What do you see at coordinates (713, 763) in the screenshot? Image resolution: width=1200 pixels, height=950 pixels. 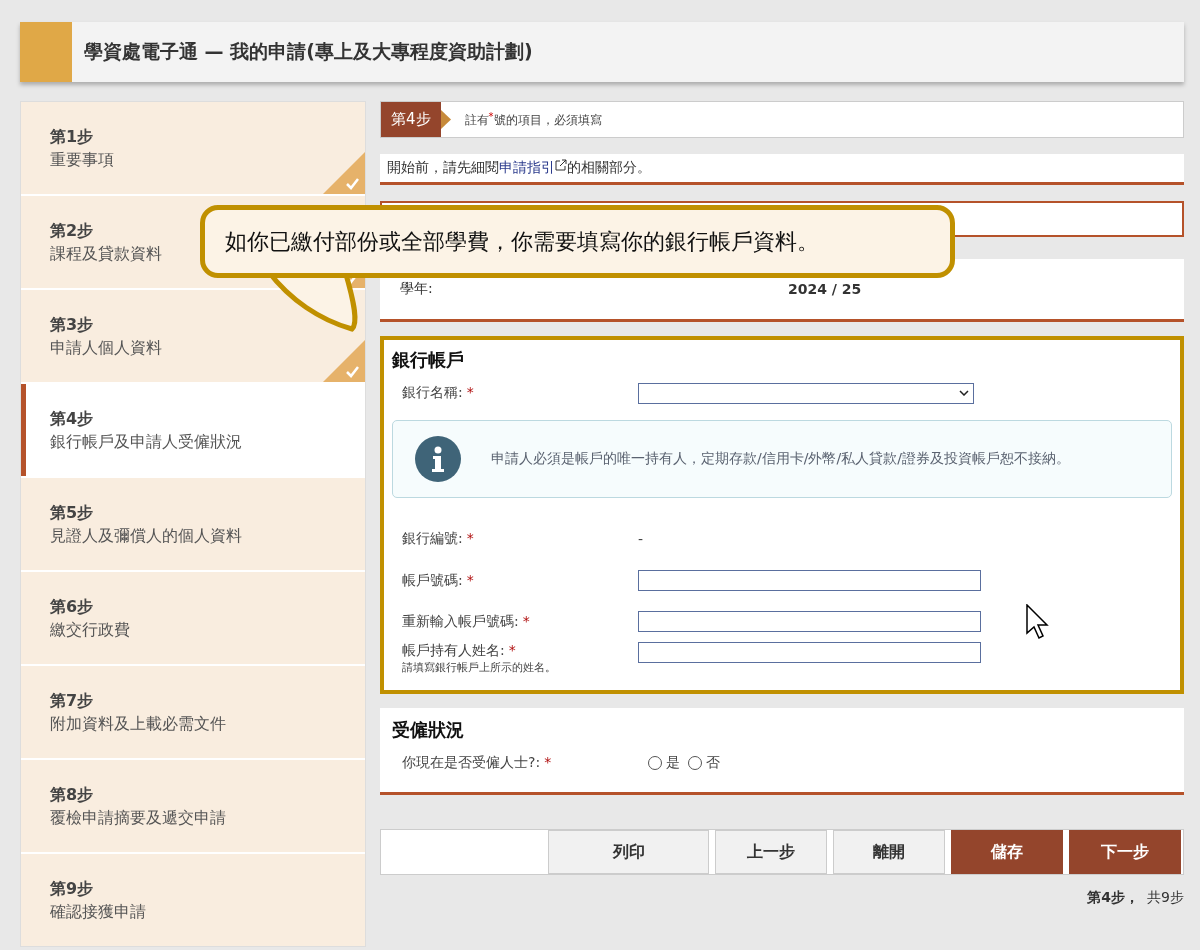 I see `radio-label: 否` at bounding box center [713, 763].